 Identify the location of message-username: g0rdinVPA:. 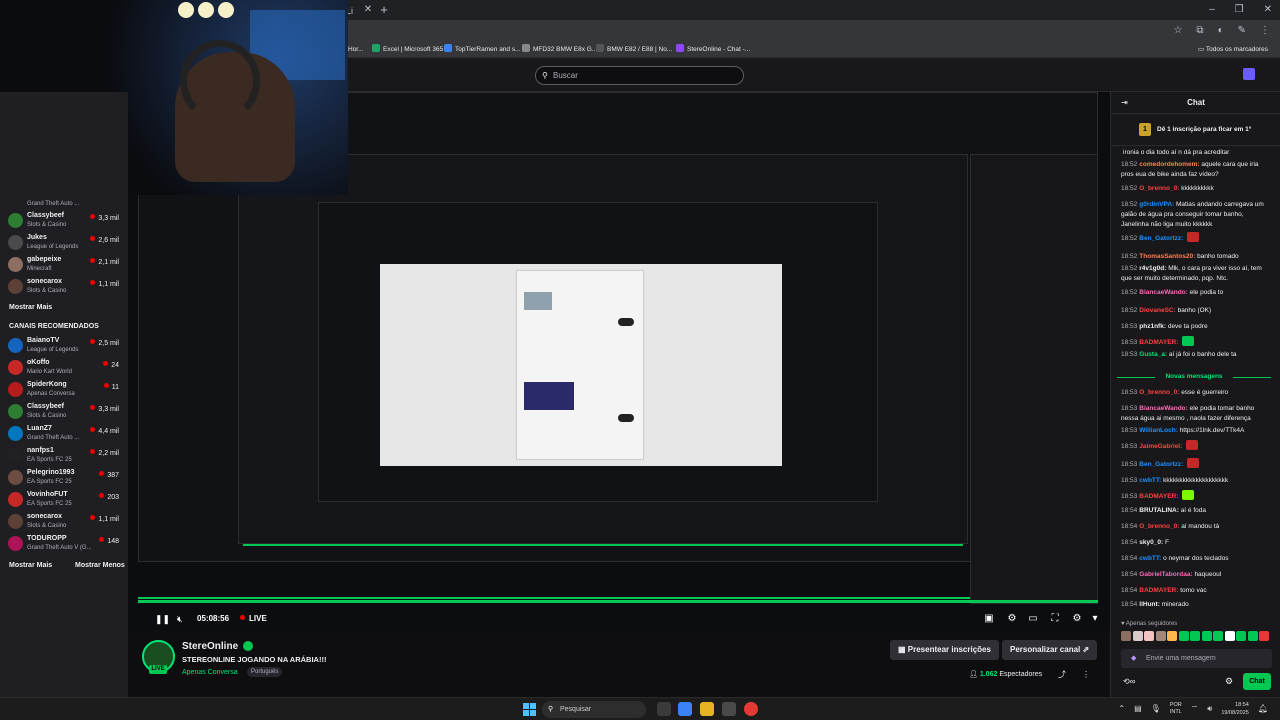
(1156, 204).